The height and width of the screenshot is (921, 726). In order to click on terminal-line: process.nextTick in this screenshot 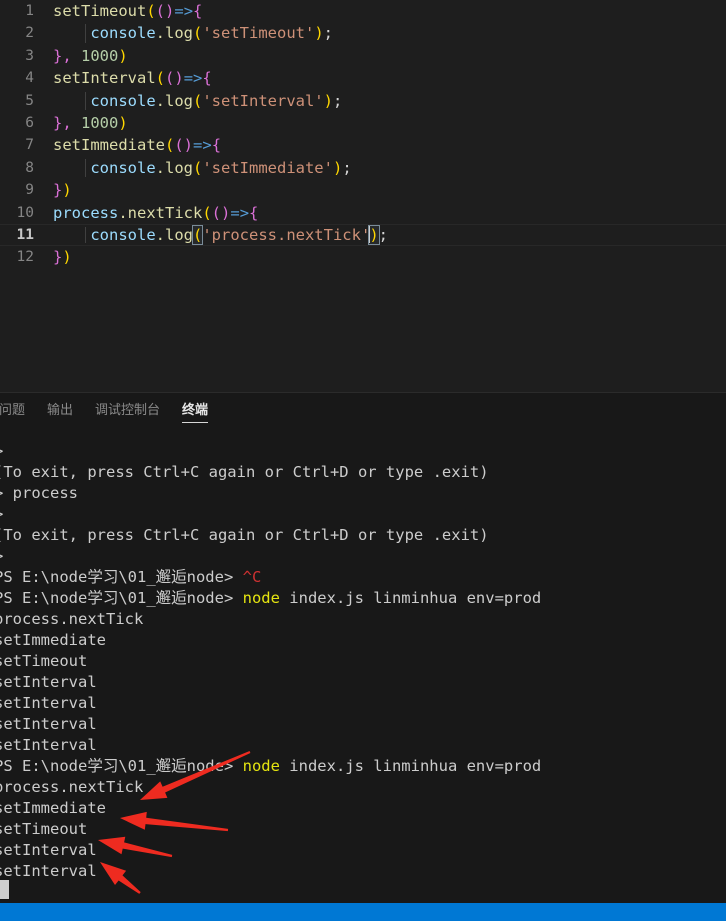, I will do `click(363, 619)`.